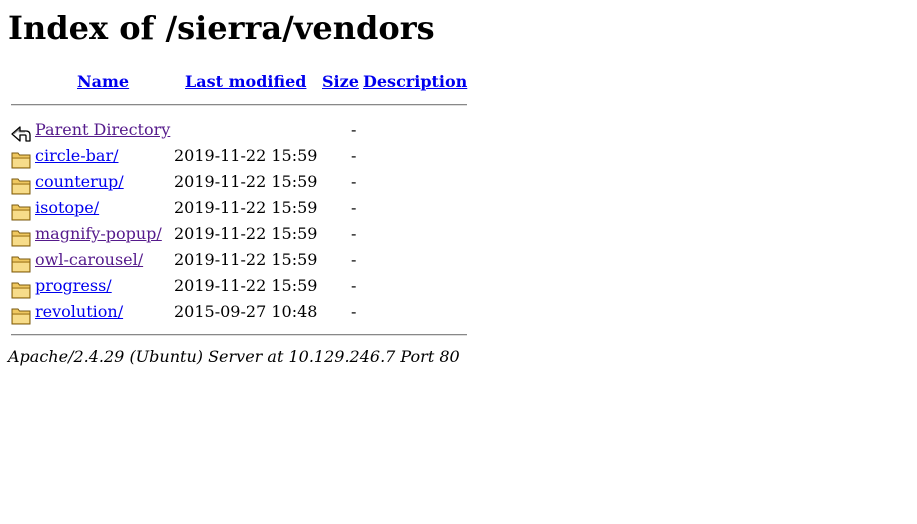 The width and height of the screenshot is (917, 524). I want to click on header-divider, so click(239, 105).